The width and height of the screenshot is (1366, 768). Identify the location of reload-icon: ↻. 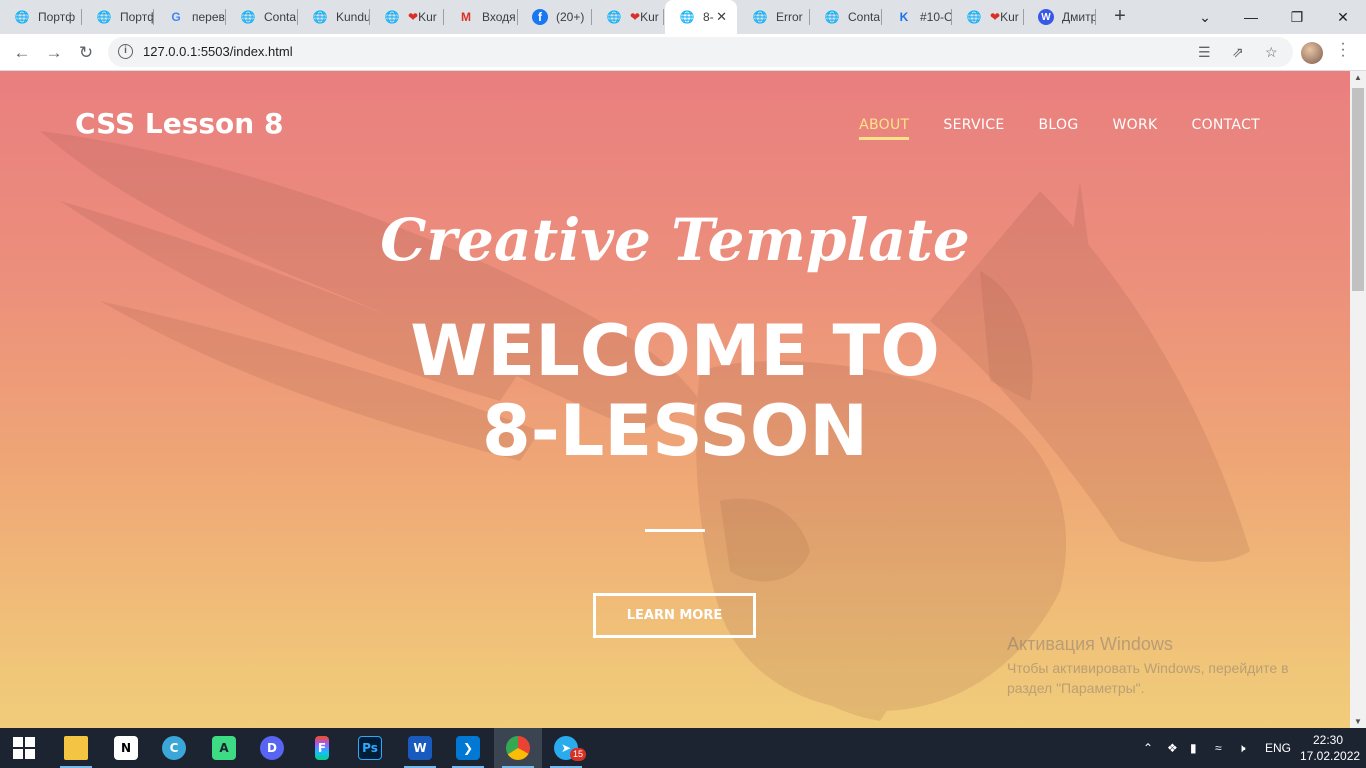
(86, 53).